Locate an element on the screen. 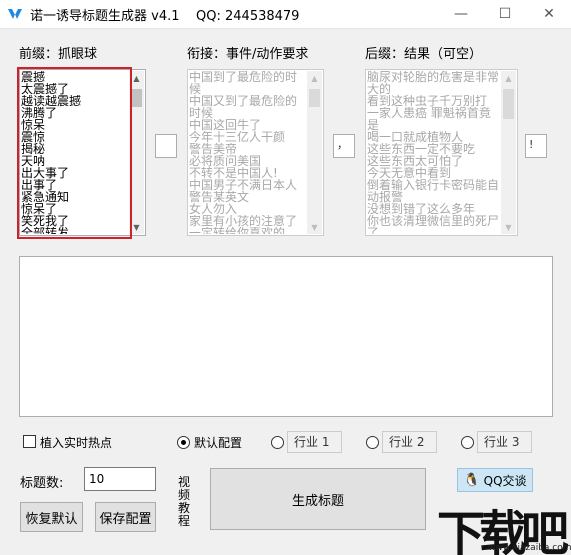  list-item: 看到这种虫子千万别打 is located at coordinates (434, 101).